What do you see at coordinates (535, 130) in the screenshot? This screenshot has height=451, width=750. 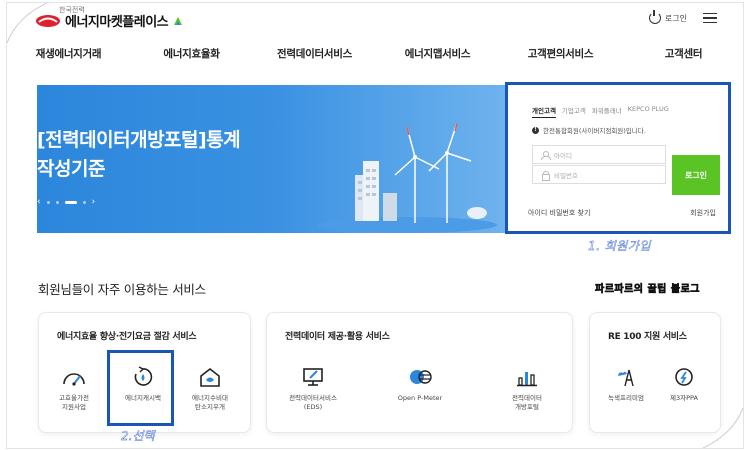 I see `info-icon: !` at bounding box center [535, 130].